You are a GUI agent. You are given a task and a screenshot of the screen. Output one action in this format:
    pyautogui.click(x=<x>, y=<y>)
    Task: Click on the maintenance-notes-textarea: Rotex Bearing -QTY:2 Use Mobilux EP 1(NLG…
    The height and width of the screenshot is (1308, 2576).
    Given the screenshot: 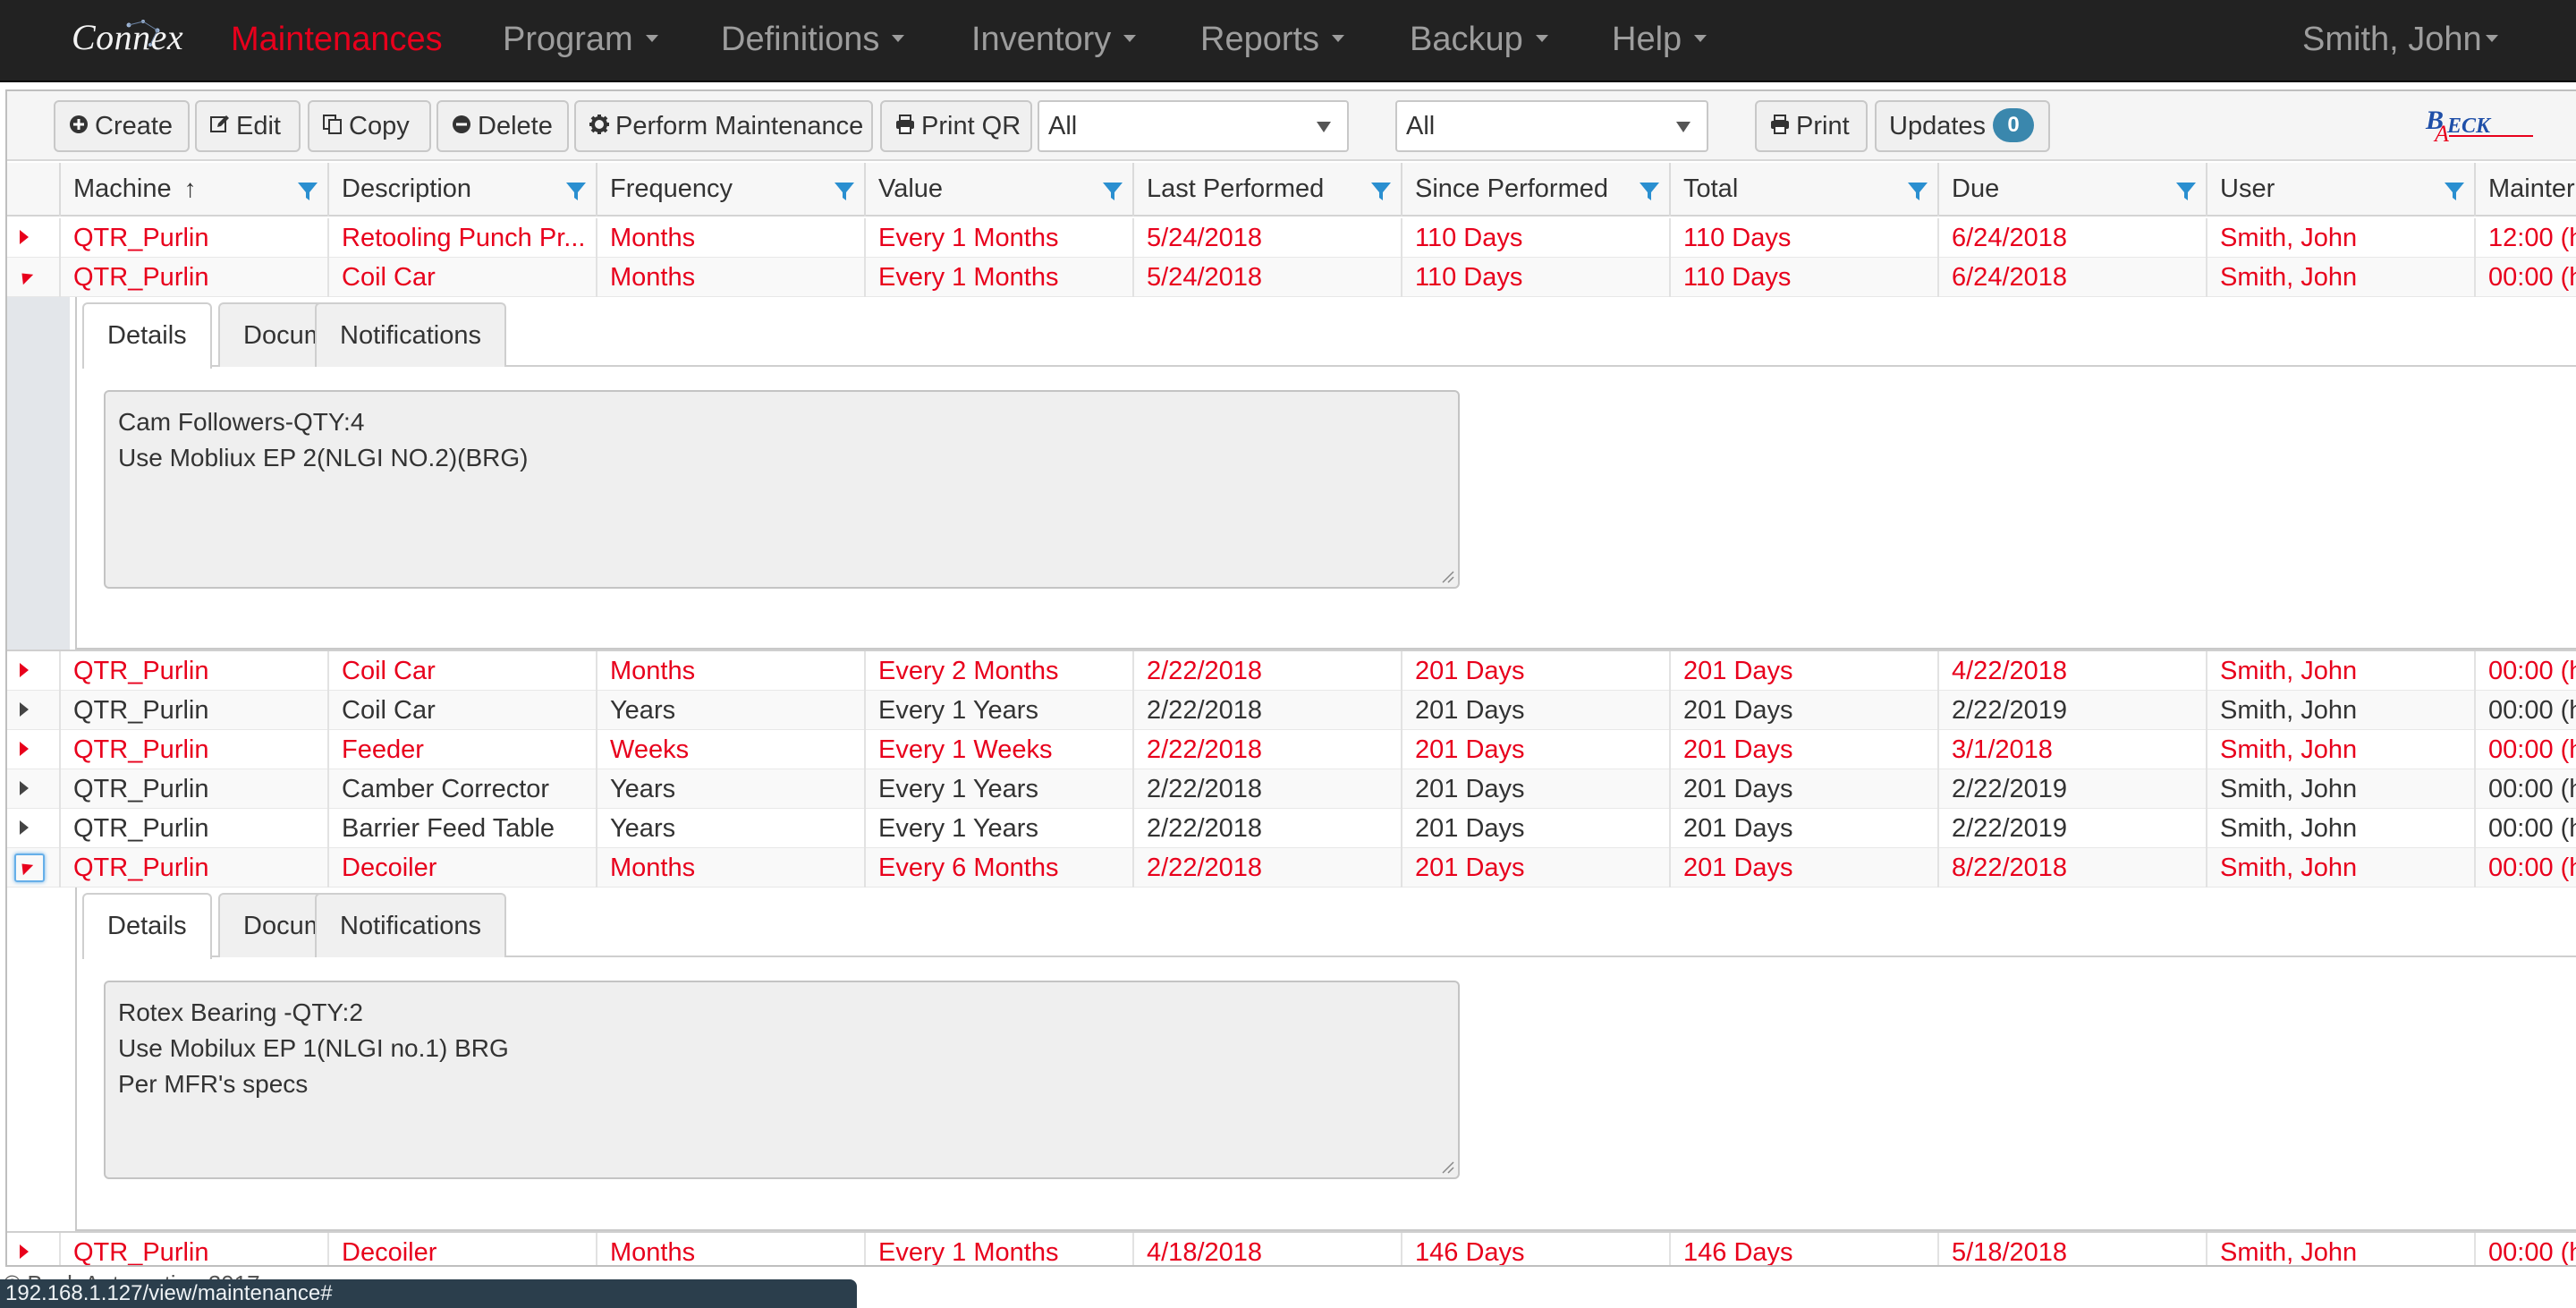 What is the action you would take?
    pyautogui.click(x=782, y=1080)
    